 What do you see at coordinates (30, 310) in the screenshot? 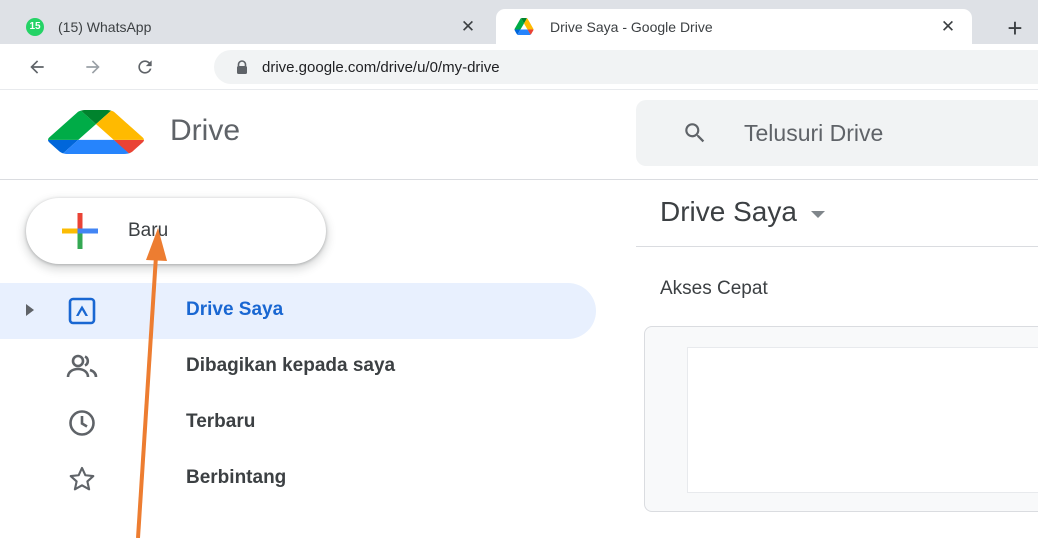
I see `expand-arrow-icon` at bounding box center [30, 310].